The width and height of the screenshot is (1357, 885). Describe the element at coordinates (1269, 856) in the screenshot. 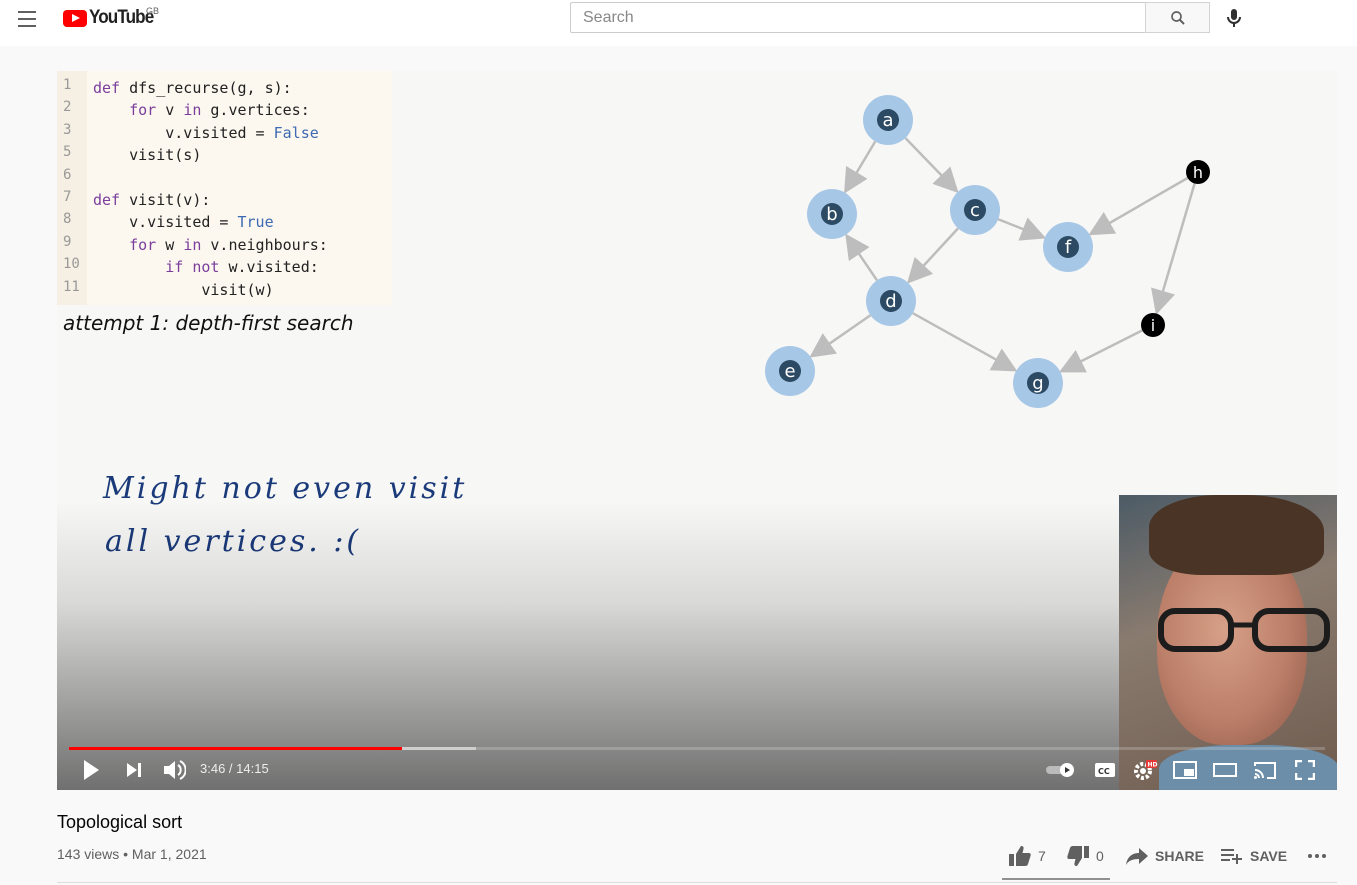

I see `save-label: SAVE` at that location.